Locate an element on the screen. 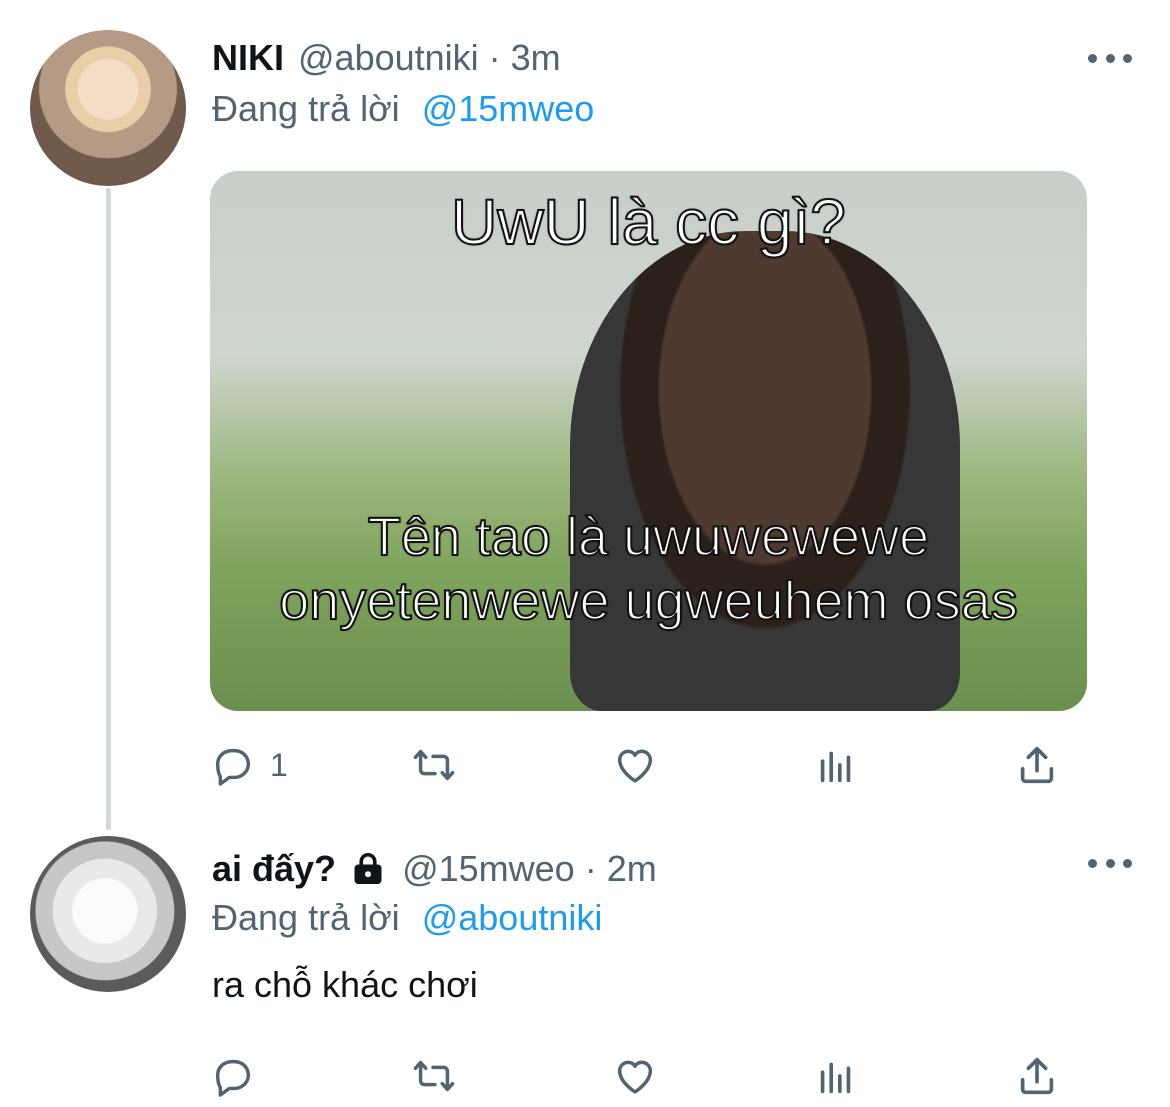 The width and height of the screenshot is (1170, 1107). tweet-header: NIKI @aboutniki · 3m is located at coordinates (386, 58).